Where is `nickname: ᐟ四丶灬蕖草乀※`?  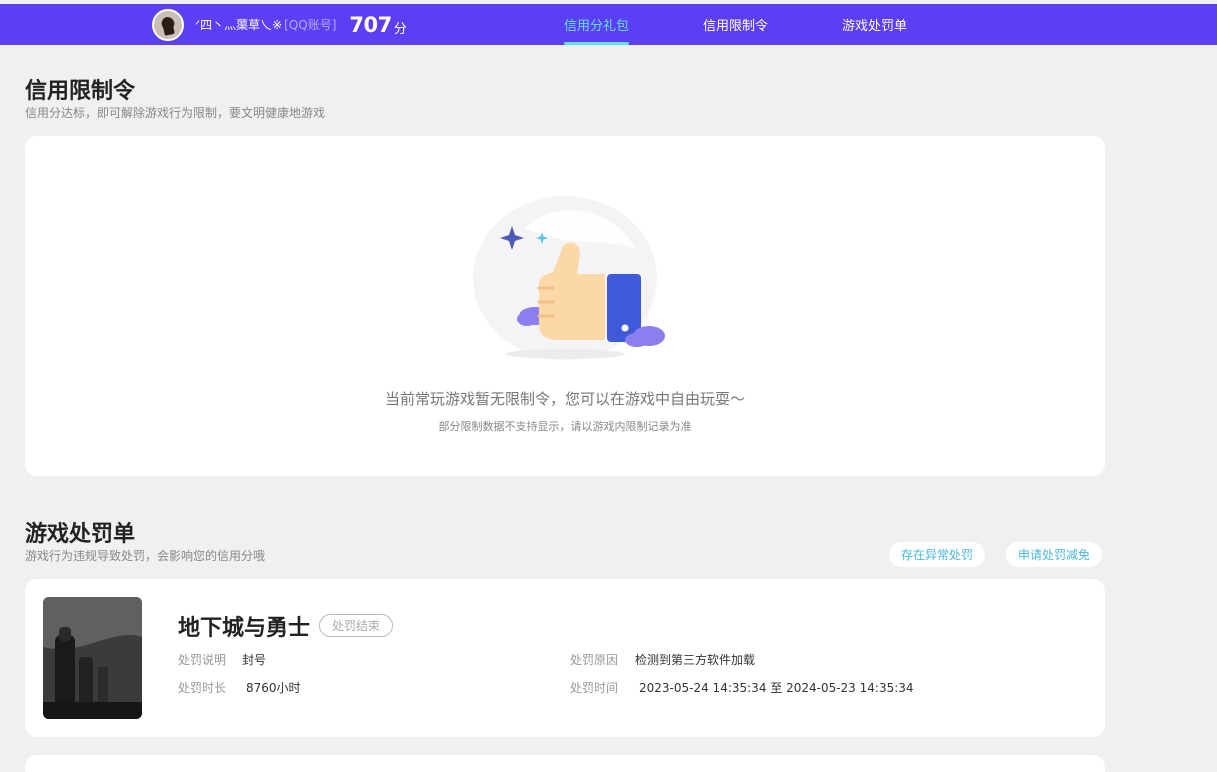 nickname: ᐟ四丶灬蕖草乀※ is located at coordinates (239, 25).